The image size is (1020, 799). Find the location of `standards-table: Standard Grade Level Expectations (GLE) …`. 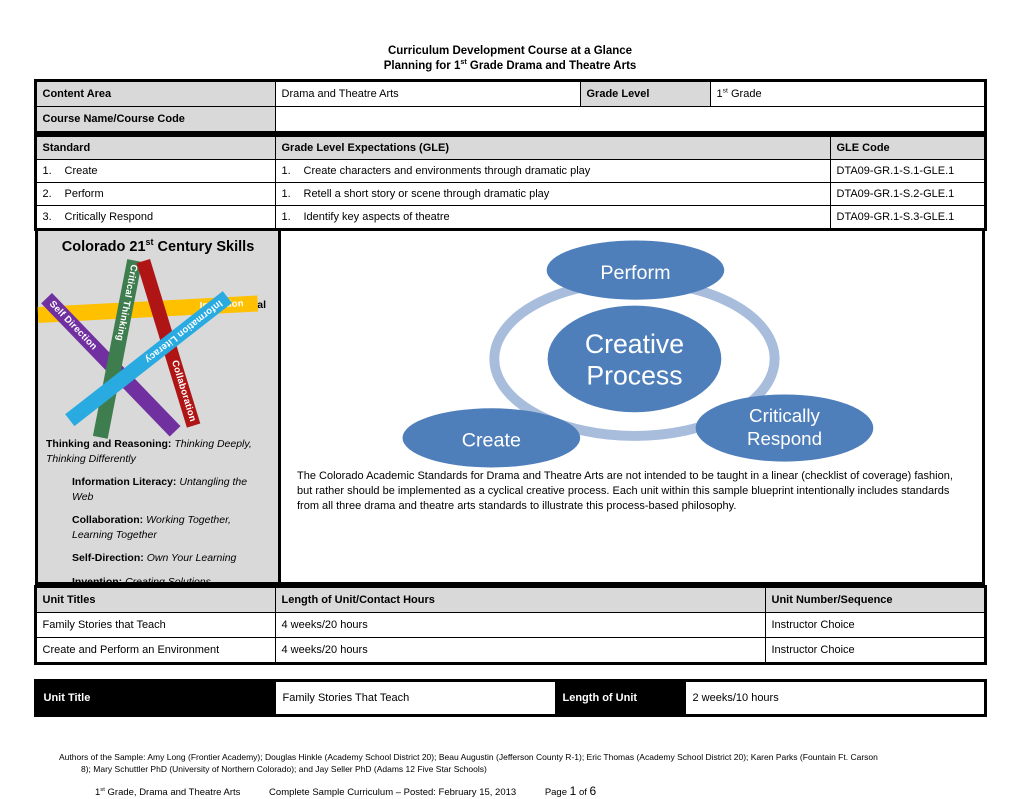

standards-table: Standard Grade Level Expectations (GLE) … is located at coordinates (510, 182).